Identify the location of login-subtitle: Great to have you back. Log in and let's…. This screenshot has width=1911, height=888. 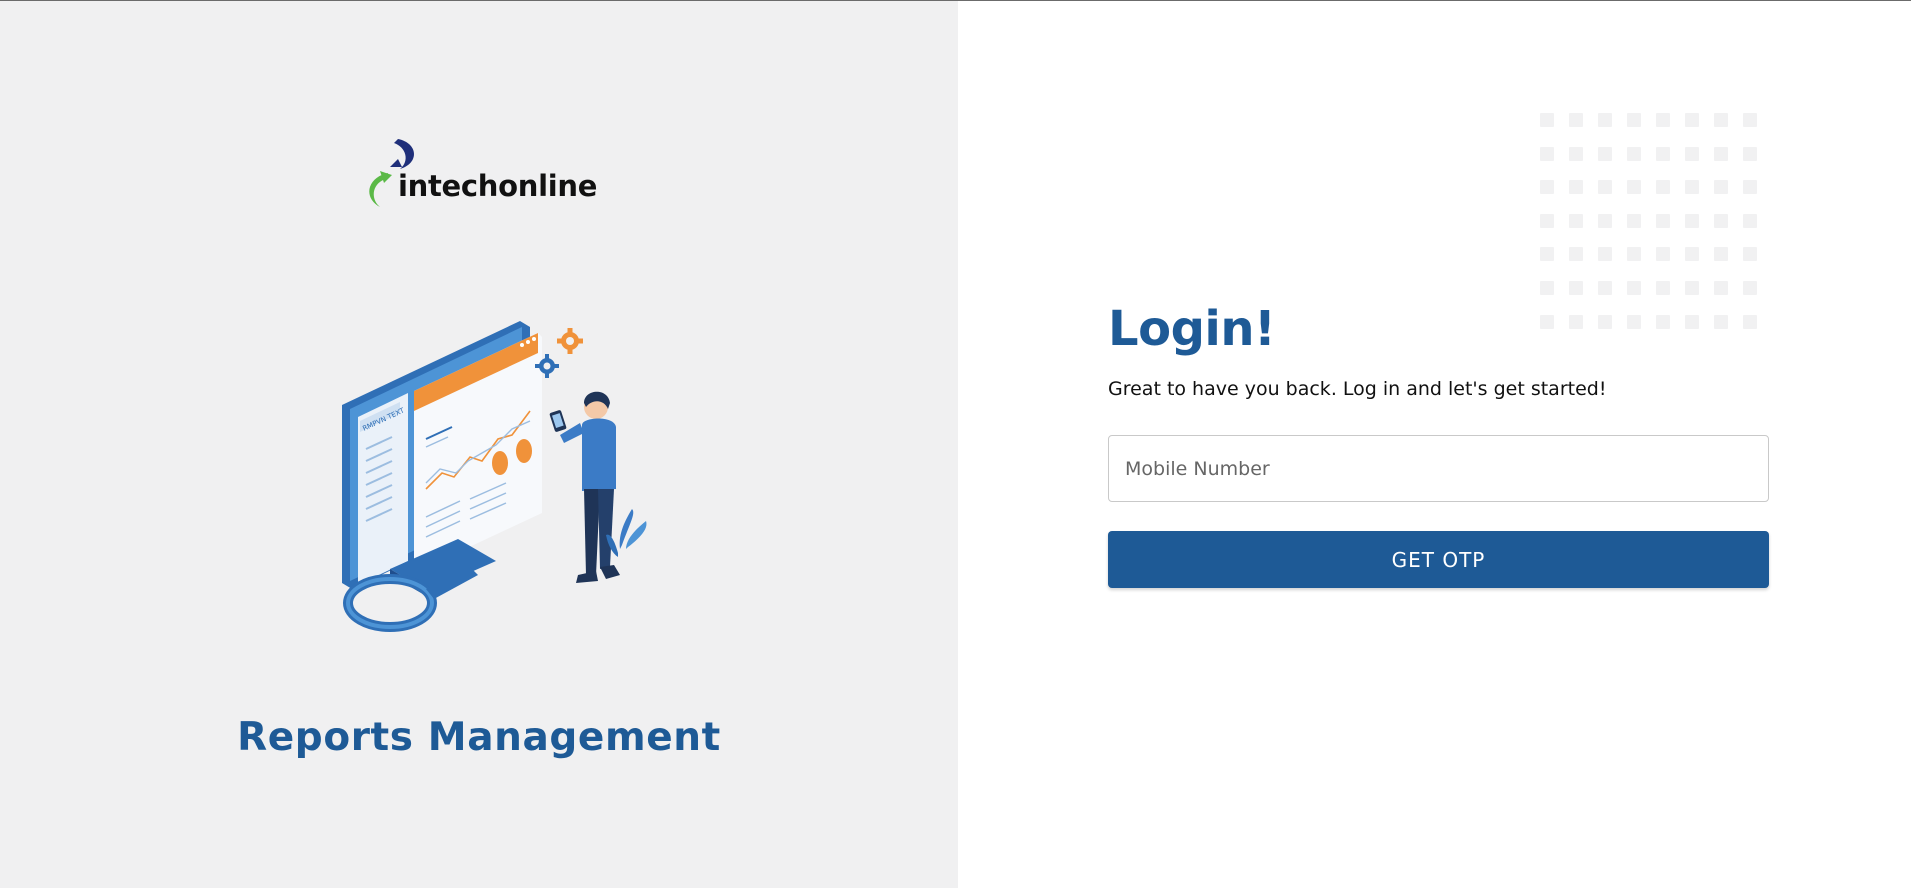
(1357, 389).